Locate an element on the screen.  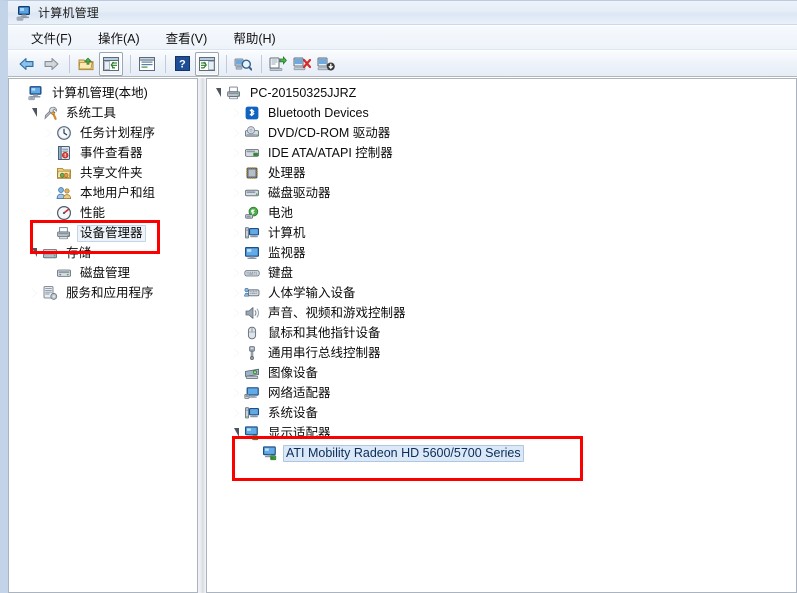
tree-item-usb-controllers: 通用串行总线控制器 is located at coordinates (501, 353).